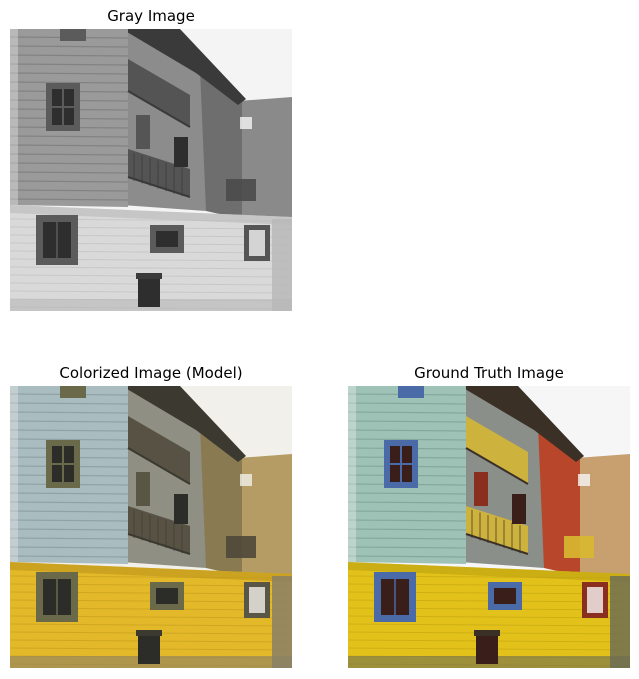 Image resolution: width=639 pixels, height=679 pixels. Describe the element at coordinates (151, 373) in the screenshot. I see `colorized-image-title: Colorized Image (Model)` at that location.